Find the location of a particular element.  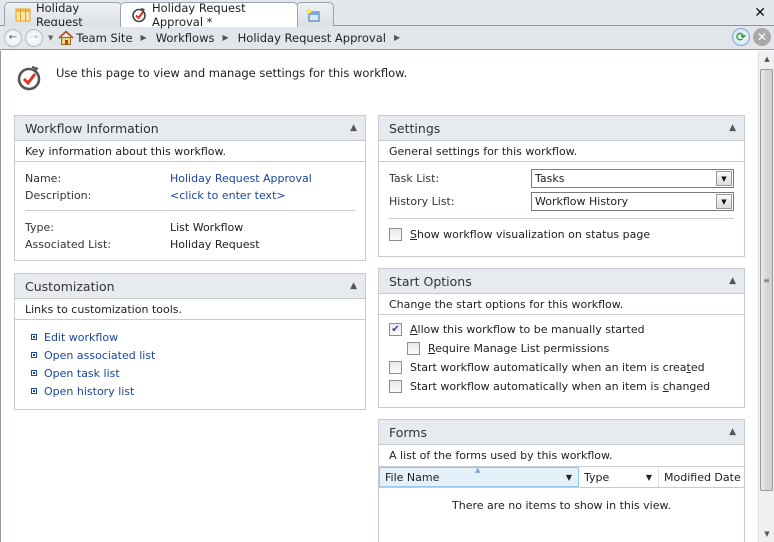

open-associated-list-link: Open associated list is located at coordinates (190, 355).